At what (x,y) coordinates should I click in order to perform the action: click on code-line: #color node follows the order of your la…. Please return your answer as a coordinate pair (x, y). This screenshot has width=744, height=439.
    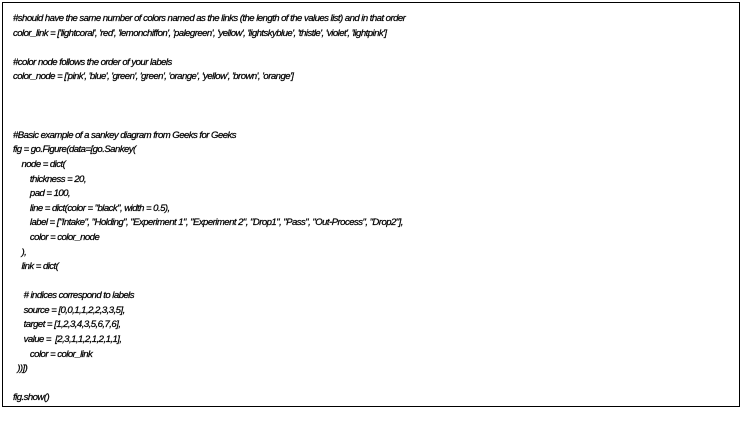
    Looking at the image, I should click on (93, 62).